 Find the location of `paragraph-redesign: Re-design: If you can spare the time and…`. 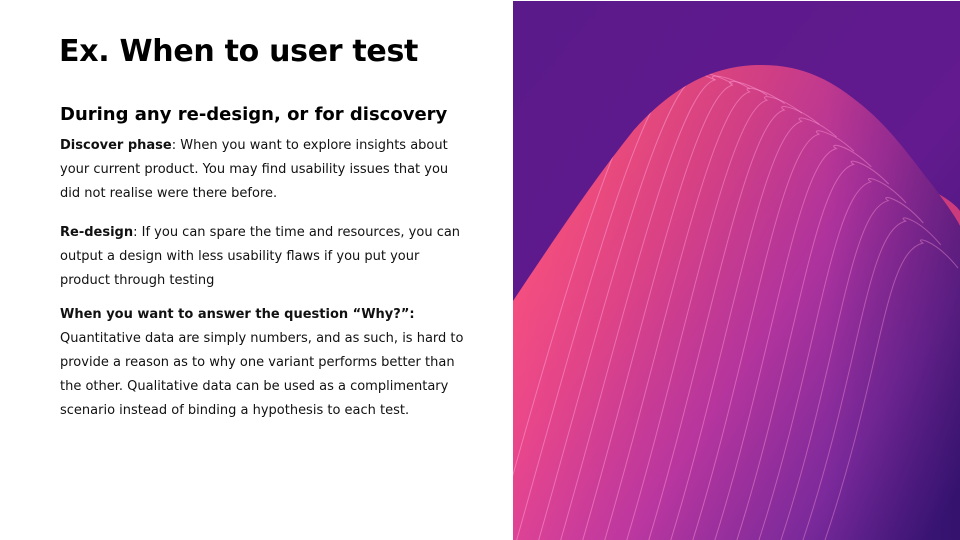

paragraph-redesign: Re-design: If you can spare the time and… is located at coordinates (265, 257).